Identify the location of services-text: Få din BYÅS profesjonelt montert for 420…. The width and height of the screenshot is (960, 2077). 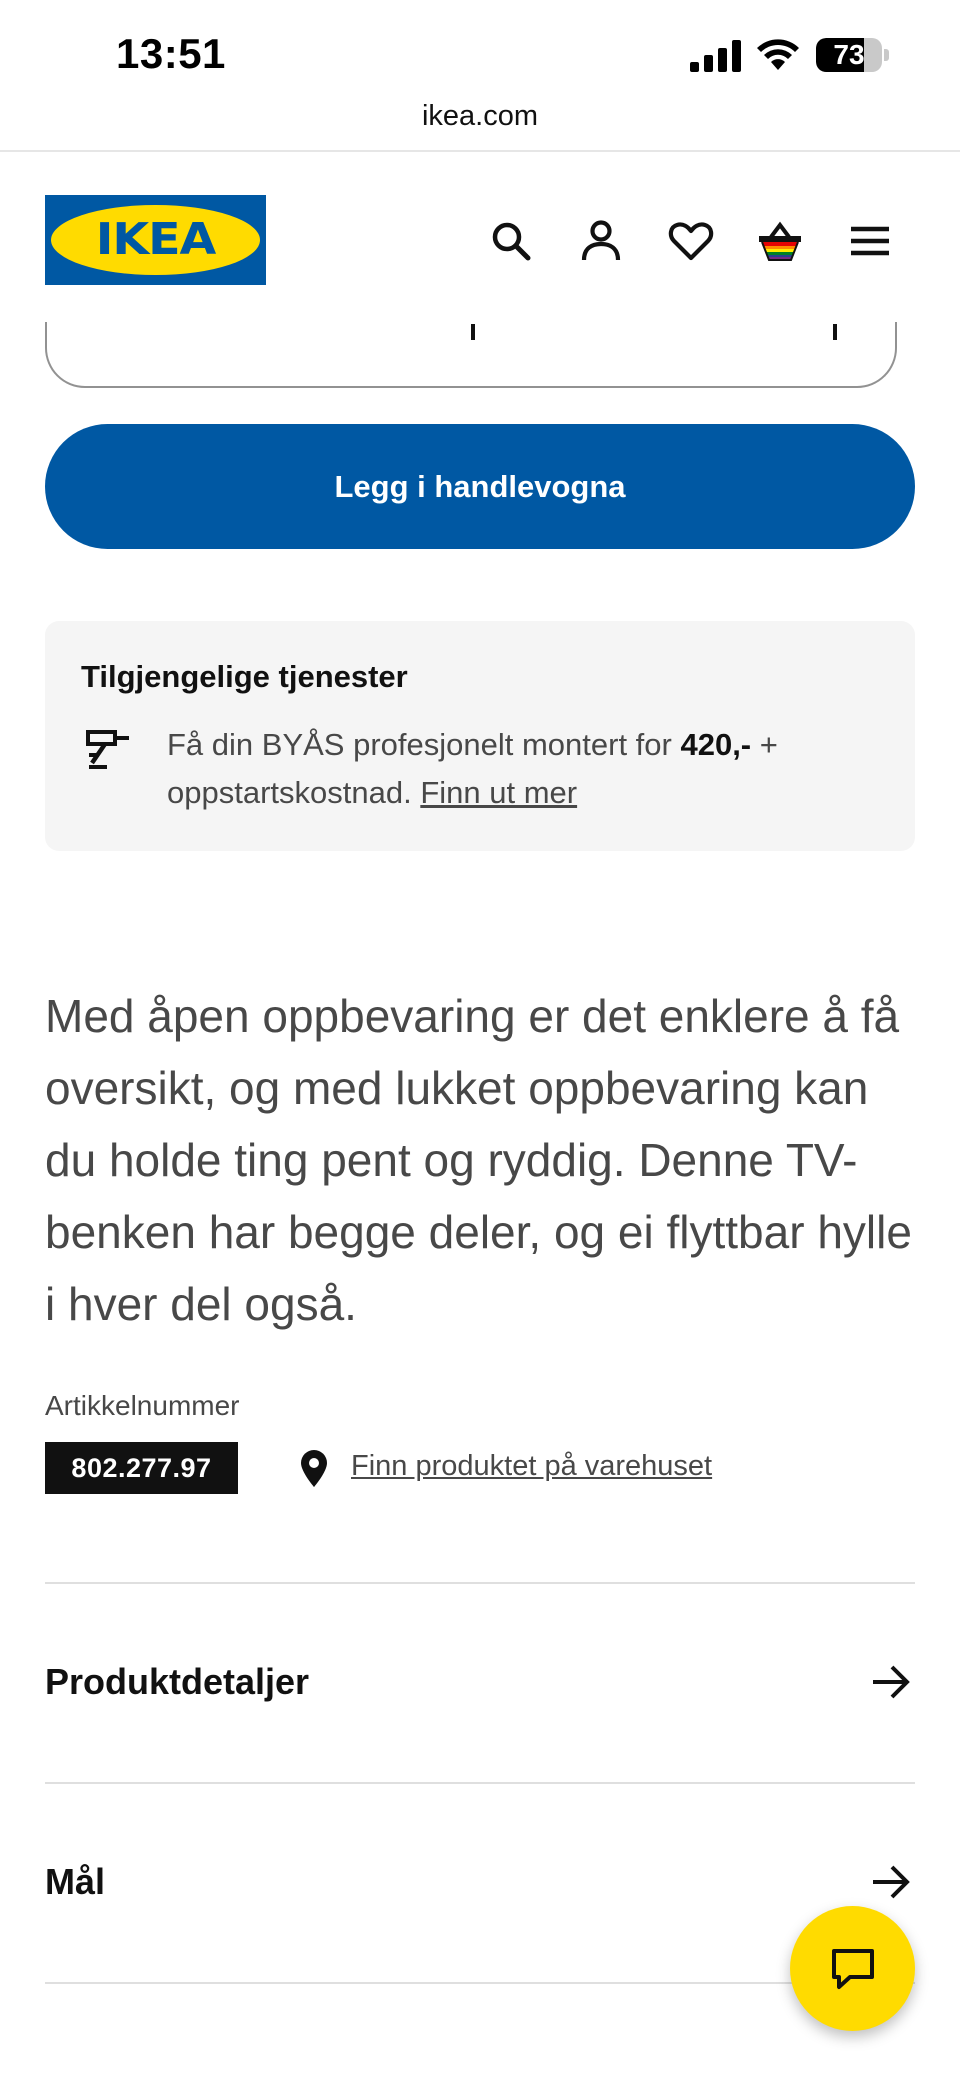
(527, 769).